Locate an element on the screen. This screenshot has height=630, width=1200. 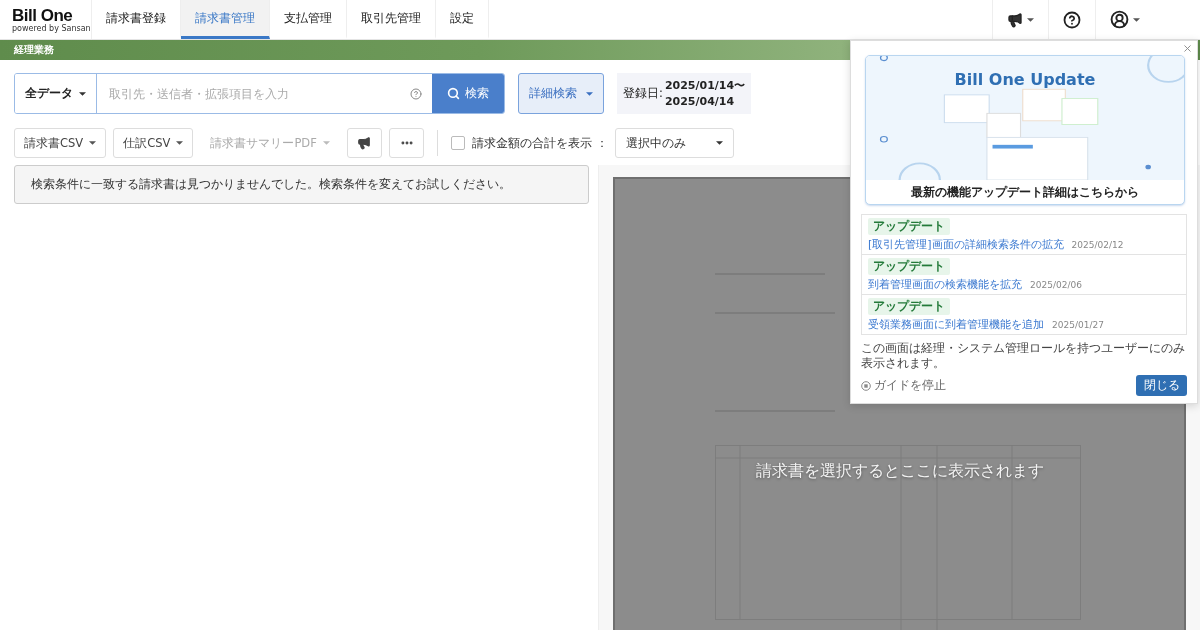
update-date: 2025/01/27 is located at coordinates (1078, 325).